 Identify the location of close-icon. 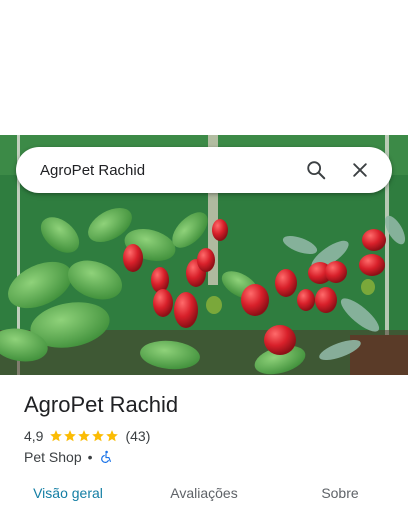
(360, 170).